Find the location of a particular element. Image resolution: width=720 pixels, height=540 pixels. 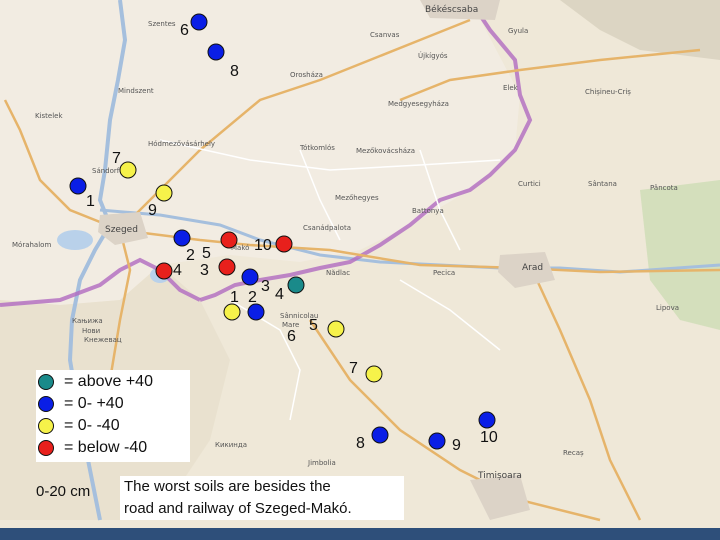

town-label: Nădlac is located at coordinates (338, 273).